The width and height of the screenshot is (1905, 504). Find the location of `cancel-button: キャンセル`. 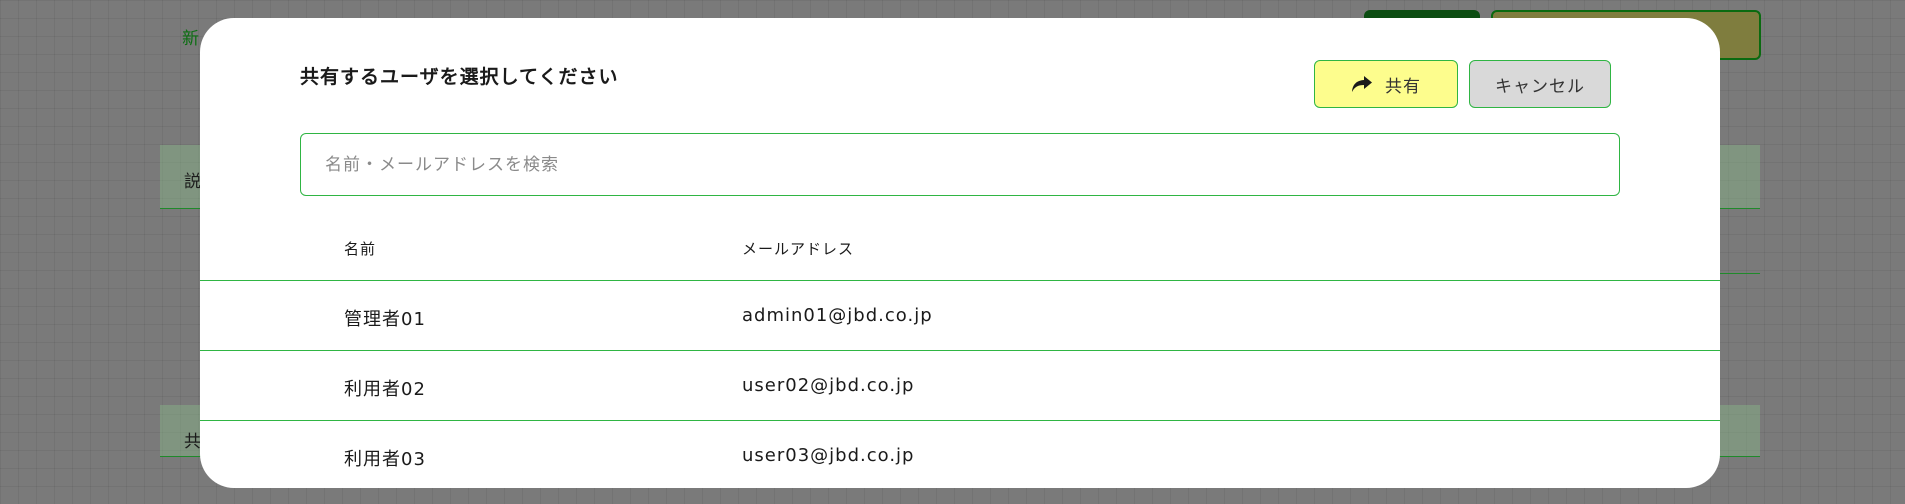

cancel-button: キャンセル is located at coordinates (1540, 84).